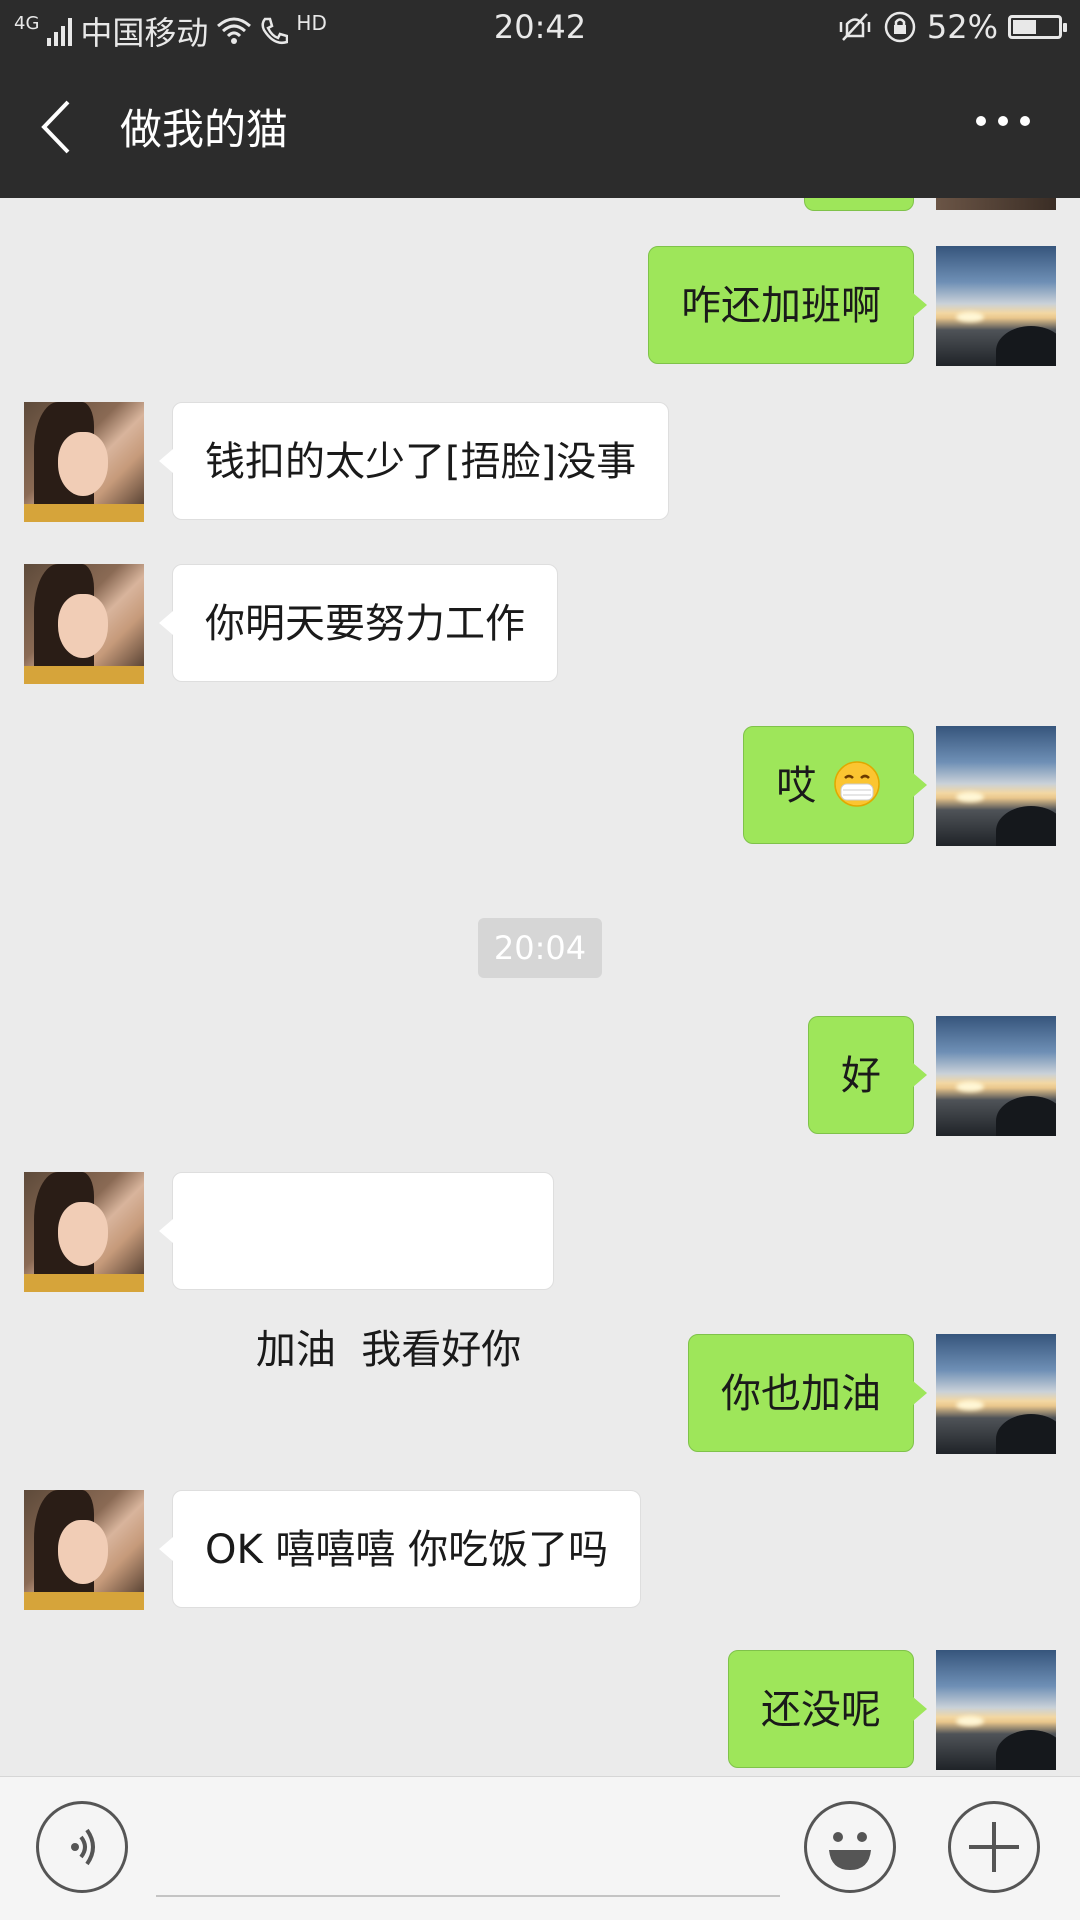 This screenshot has height=1920, width=1080. I want to click on message-text: 加油 我看好你, so click(388, 1350).